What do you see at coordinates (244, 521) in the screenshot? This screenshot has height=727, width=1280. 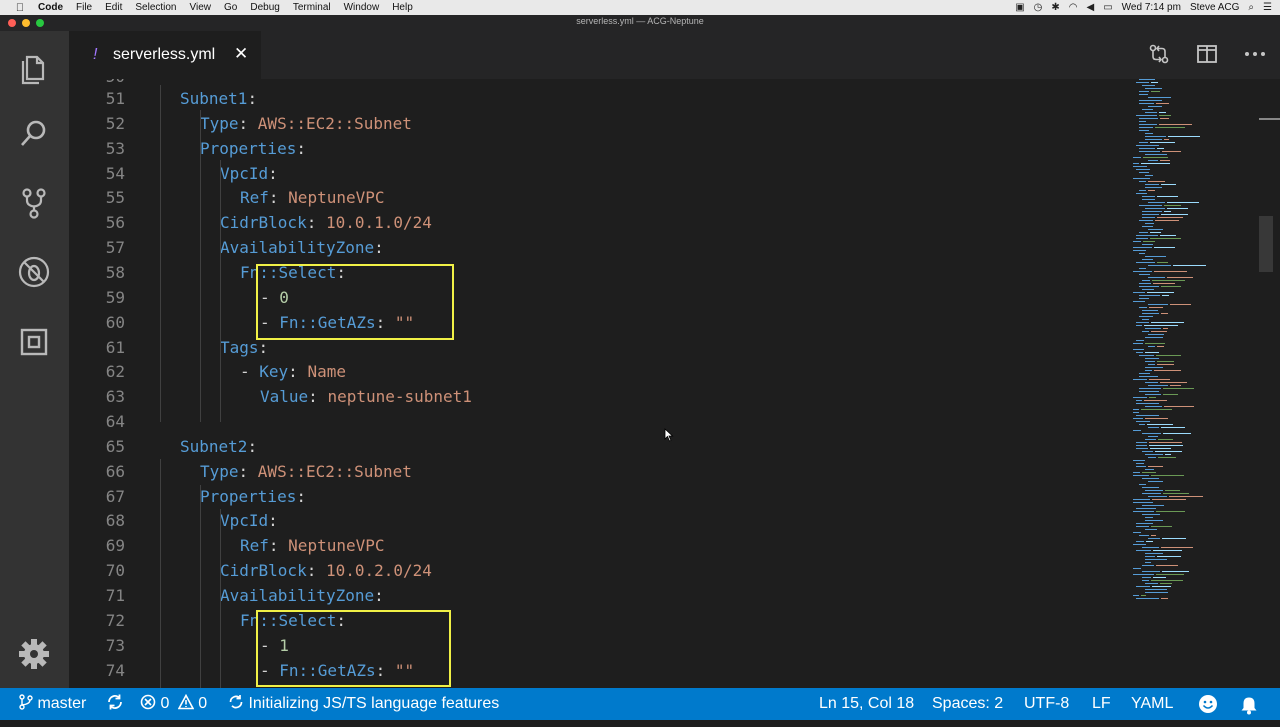 I see `code-token: VpcId` at bounding box center [244, 521].